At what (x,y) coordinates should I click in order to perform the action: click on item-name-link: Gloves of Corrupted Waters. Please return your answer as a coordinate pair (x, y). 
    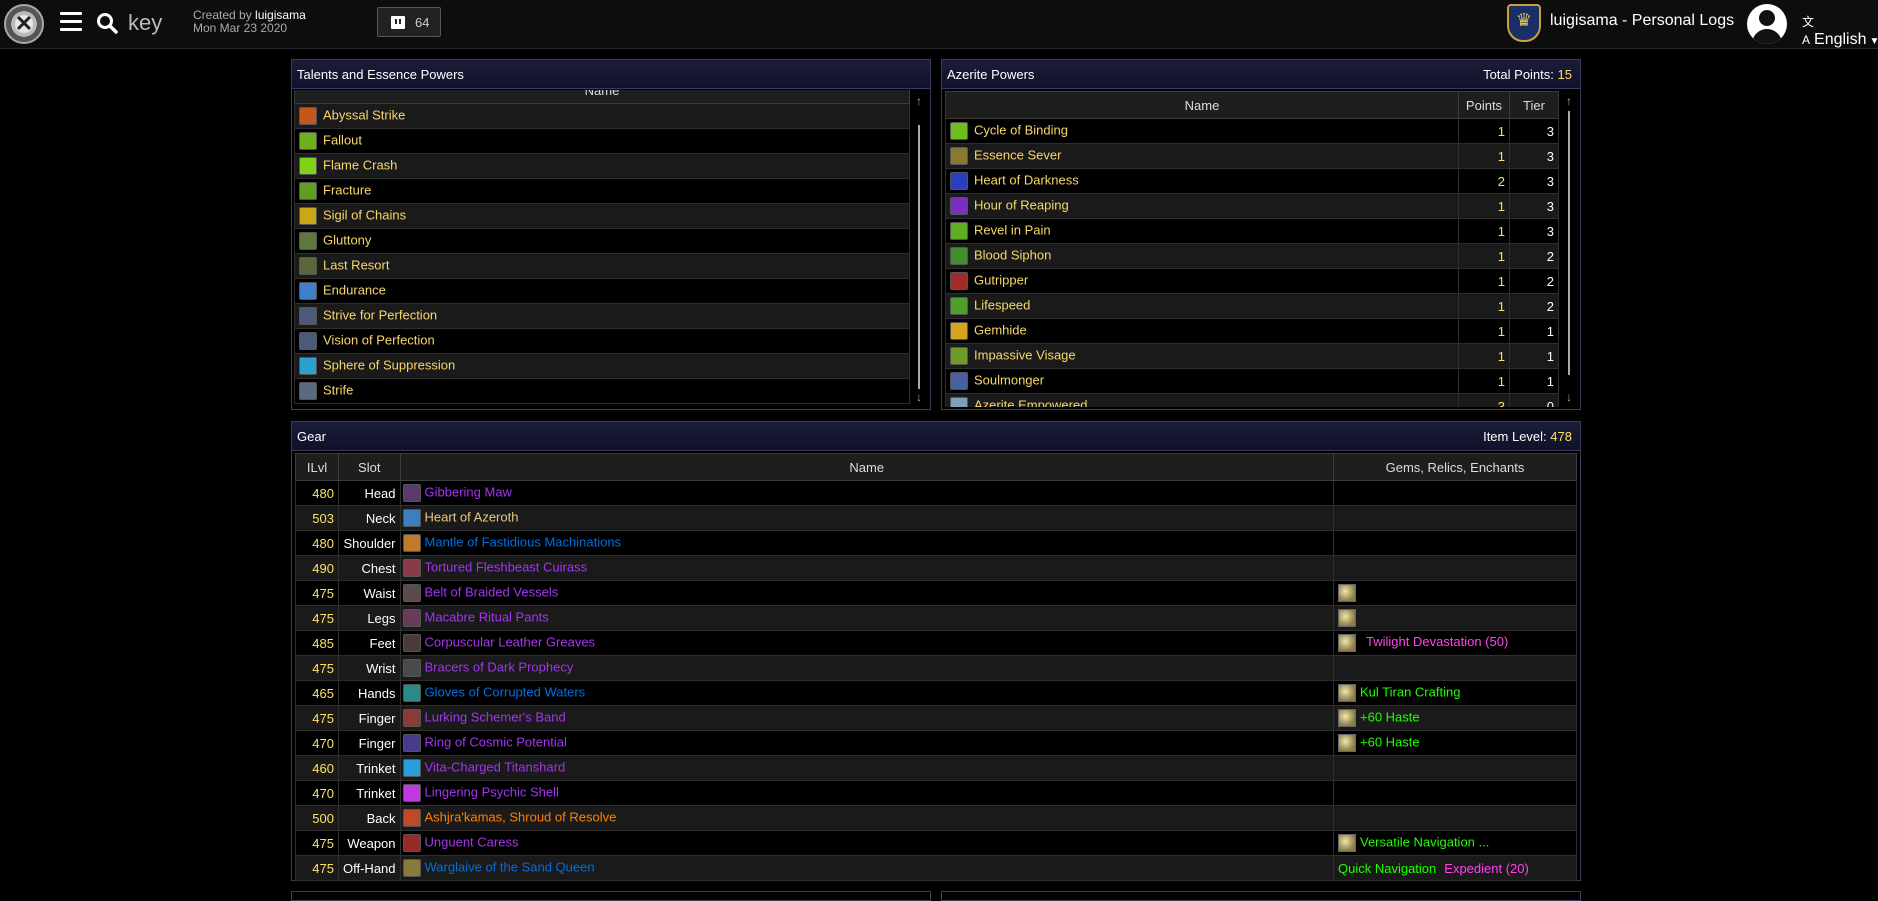
    Looking at the image, I should click on (505, 691).